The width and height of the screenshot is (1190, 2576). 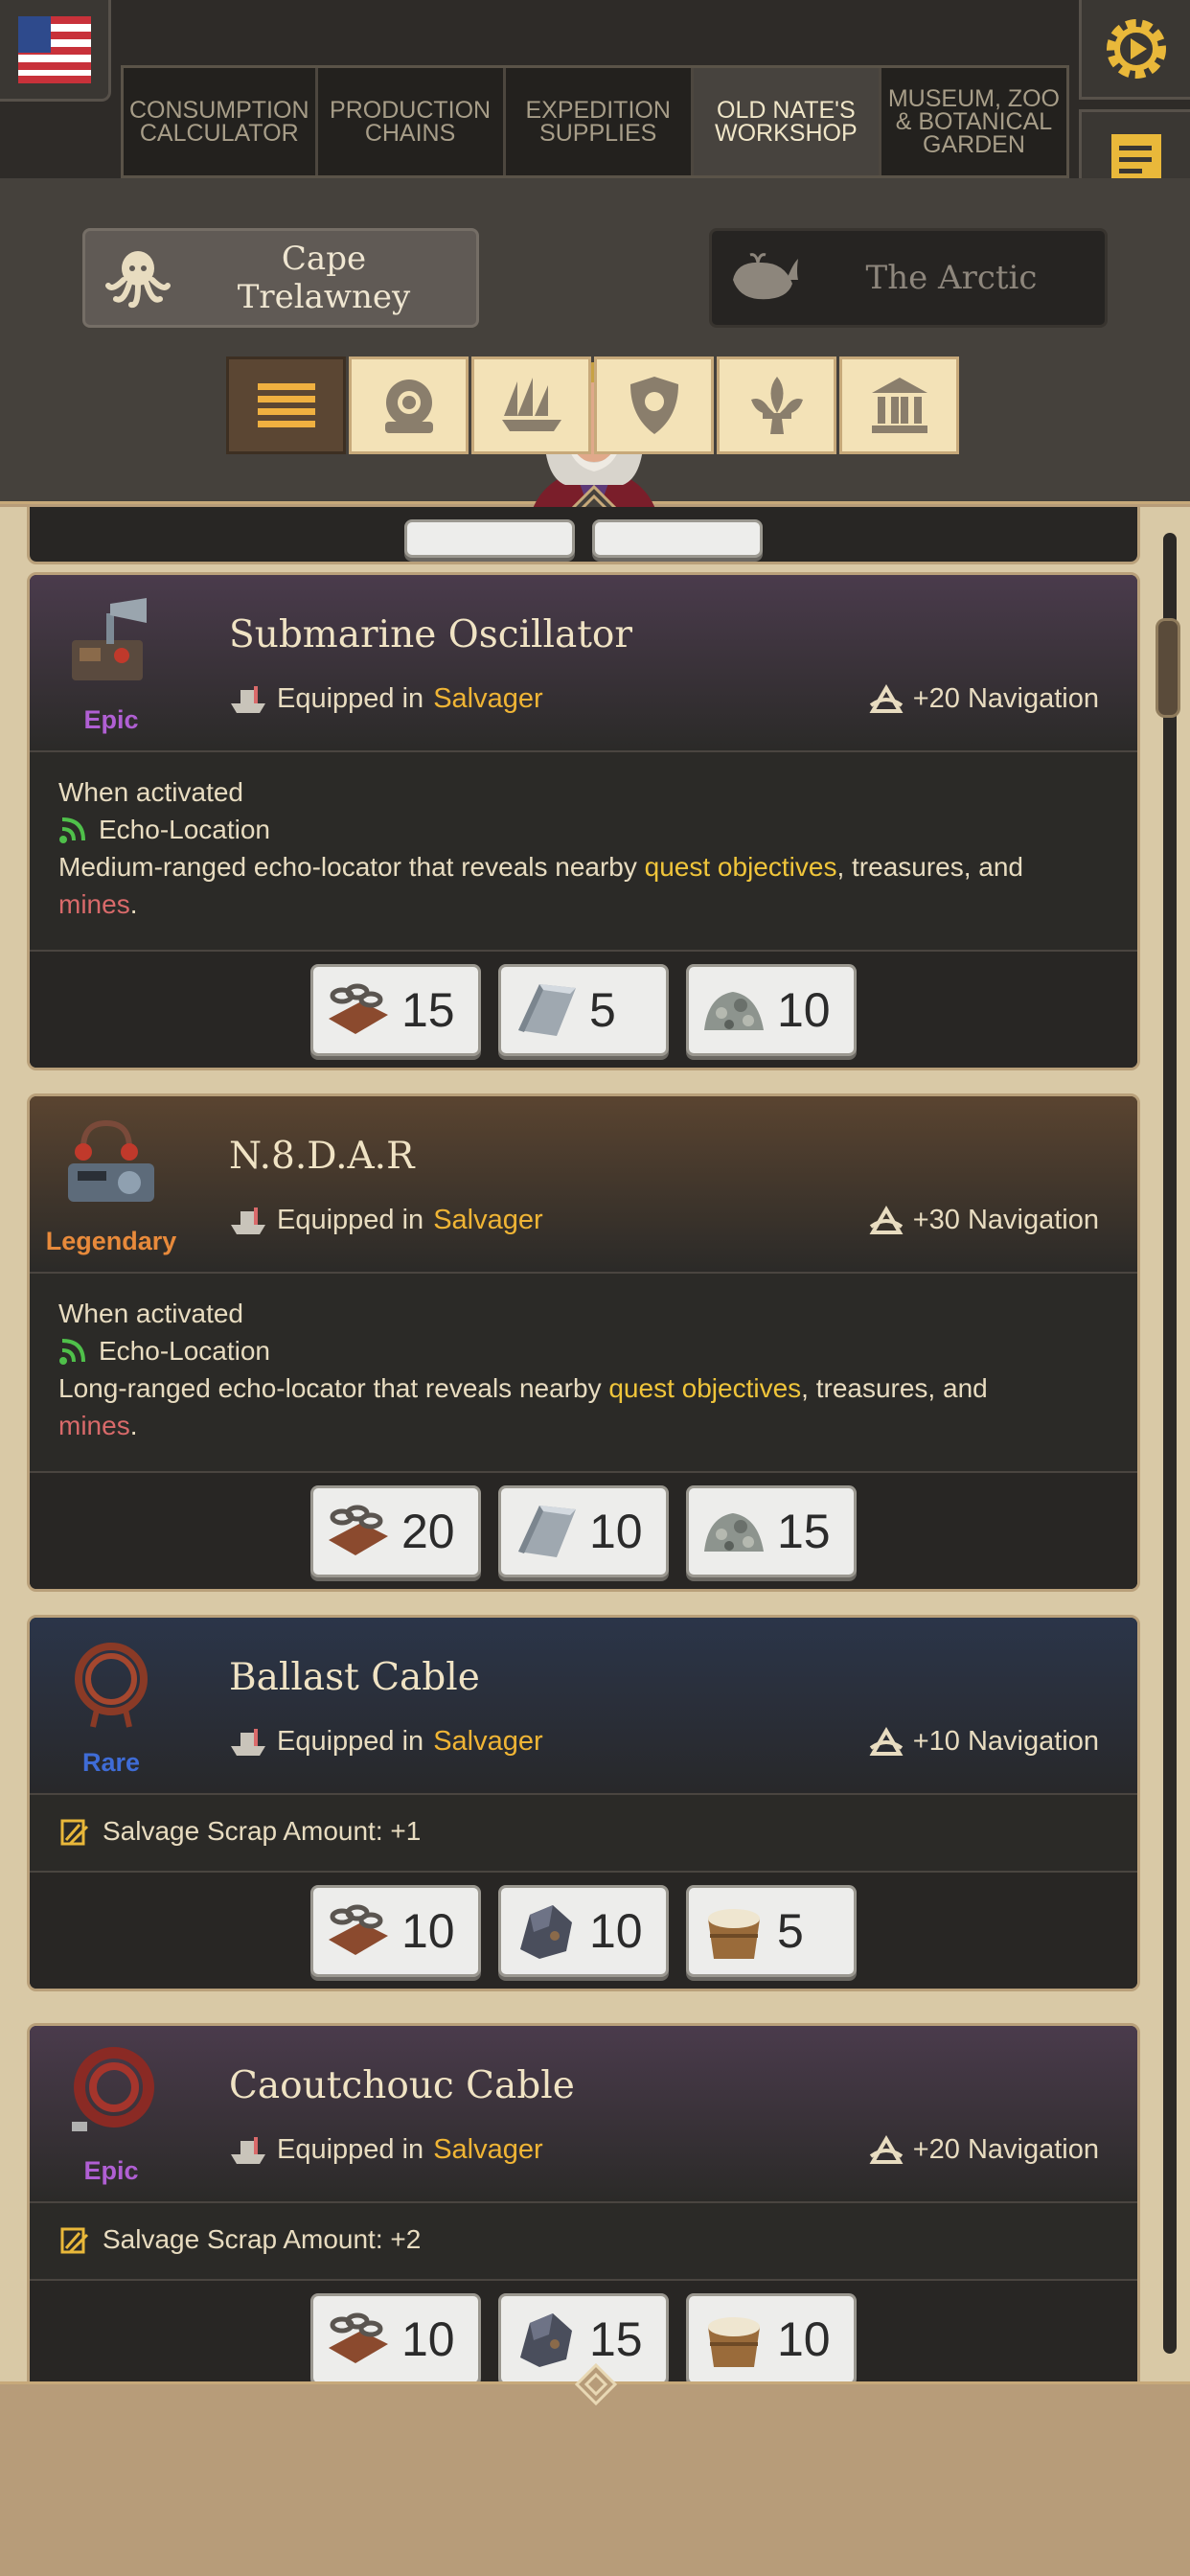 I want to click on steel-ingot-icon, so click(x=546, y=1531).